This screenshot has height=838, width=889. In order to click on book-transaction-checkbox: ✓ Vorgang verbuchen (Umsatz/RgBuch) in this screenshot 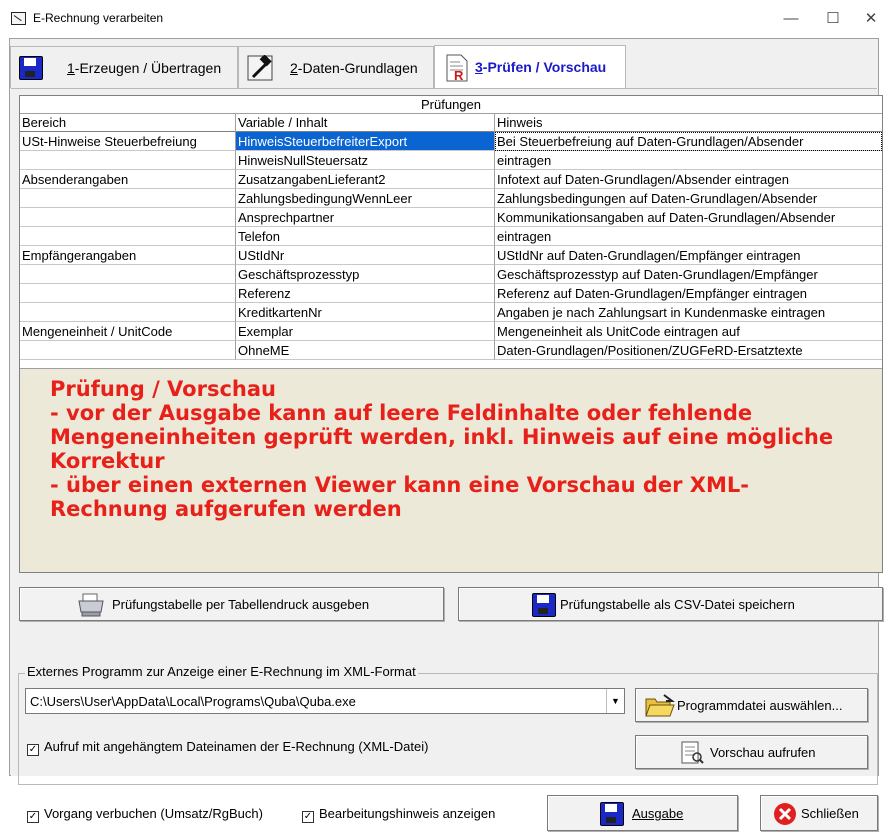, I will do `click(145, 814)`.